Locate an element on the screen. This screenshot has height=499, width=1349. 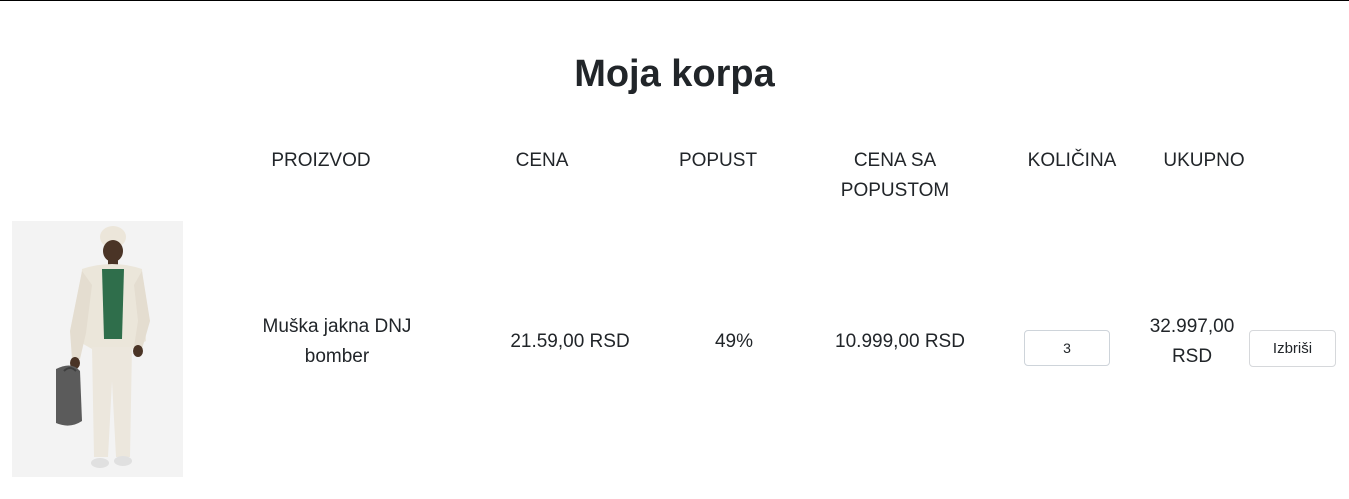
quantity-input is located at coordinates (1067, 348).